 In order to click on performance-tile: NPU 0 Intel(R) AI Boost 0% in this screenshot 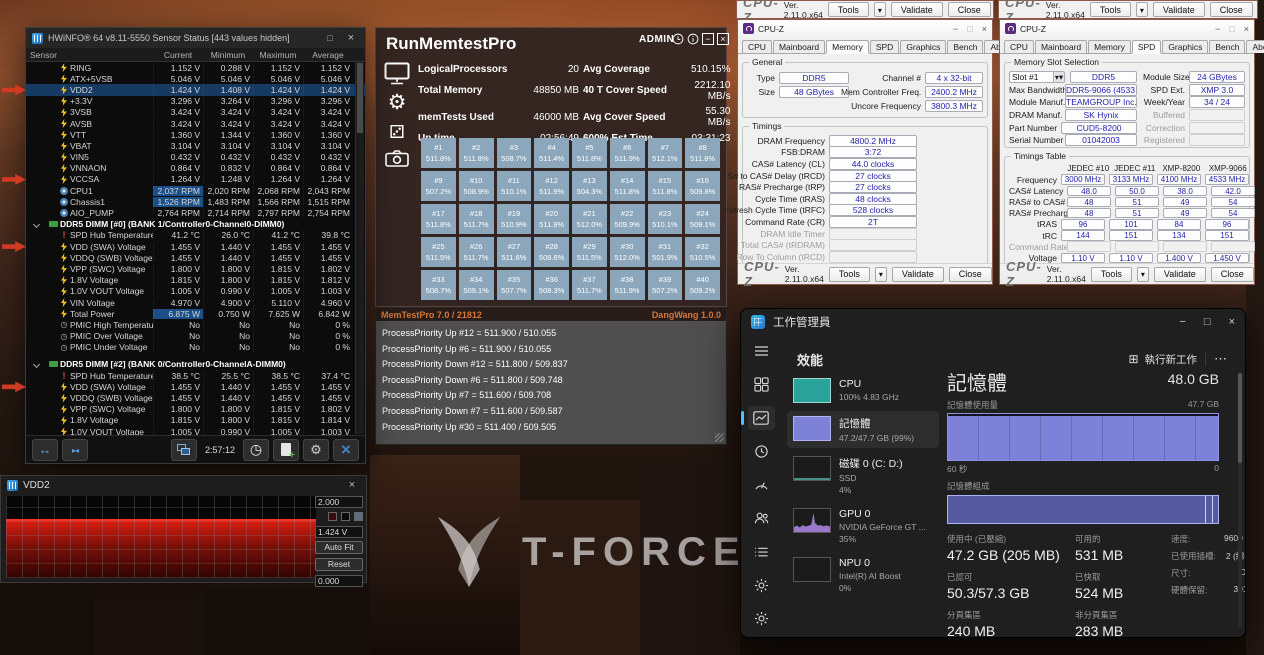, I will do `click(863, 575)`.